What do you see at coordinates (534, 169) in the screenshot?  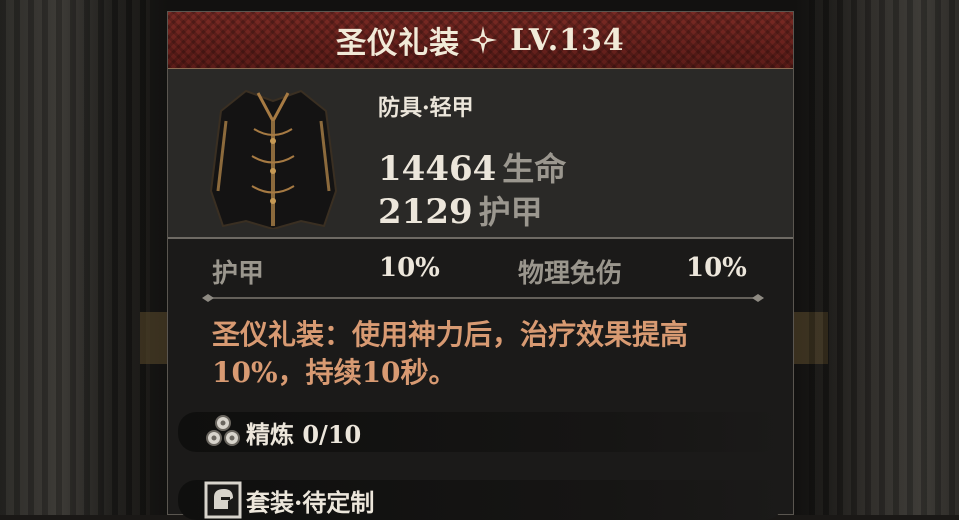 I see `stat-health-label: 生命` at bounding box center [534, 169].